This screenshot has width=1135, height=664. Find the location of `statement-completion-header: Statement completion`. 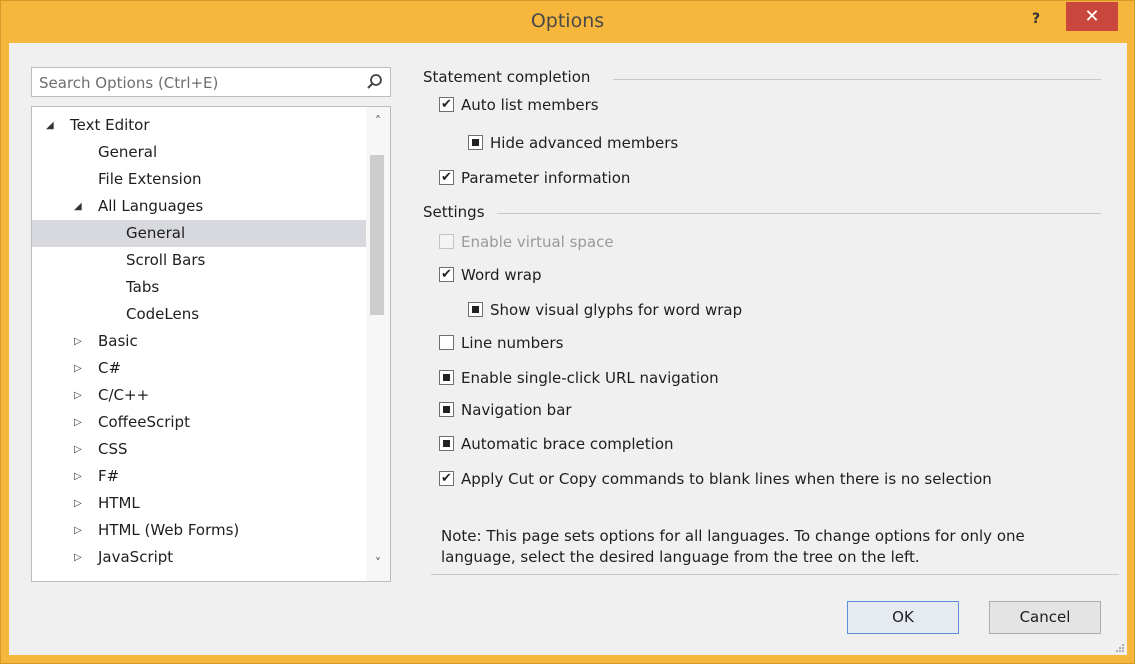

statement-completion-header: Statement completion is located at coordinates (507, 77).